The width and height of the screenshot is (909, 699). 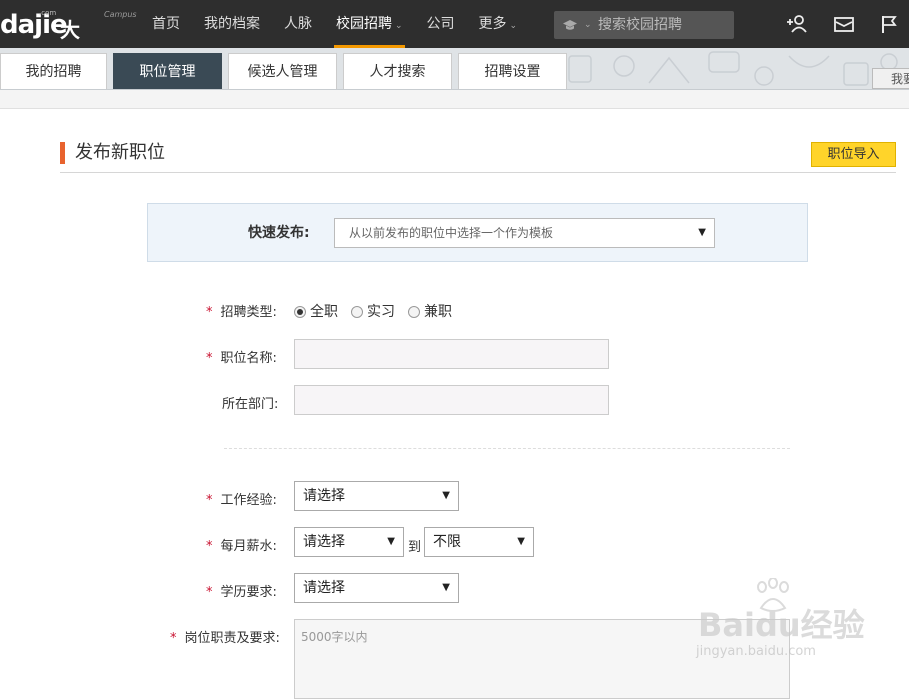 I want to click on template-select: 从以前发布的职位中选择一个作为模板 ▼, so click(x=524, y=233).